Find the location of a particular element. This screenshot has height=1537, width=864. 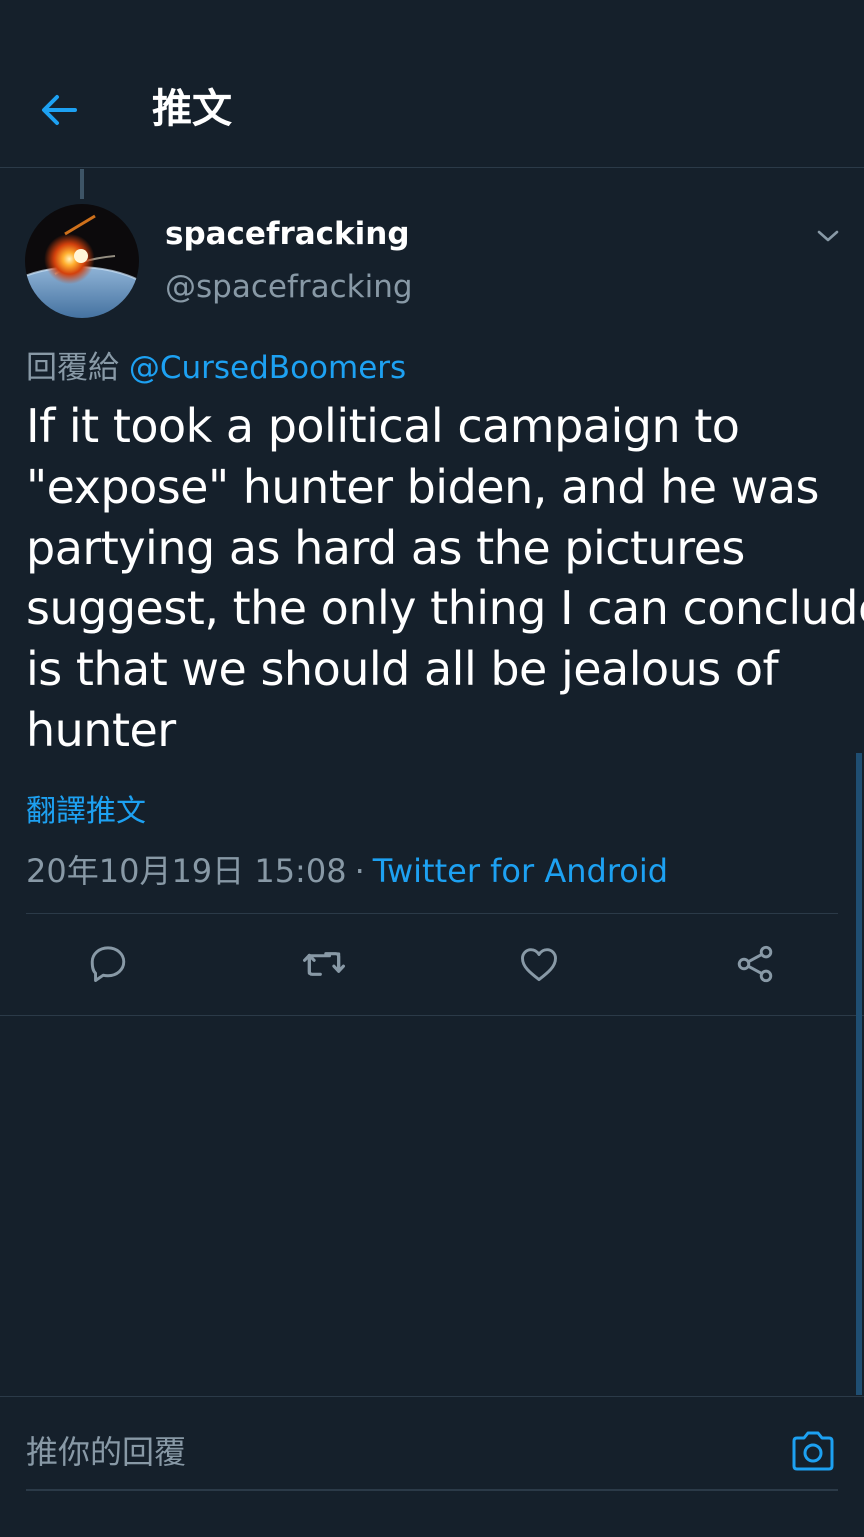

tweet-text-line: "expose" hunter biden, and he was is located at coordinates (423, 486).